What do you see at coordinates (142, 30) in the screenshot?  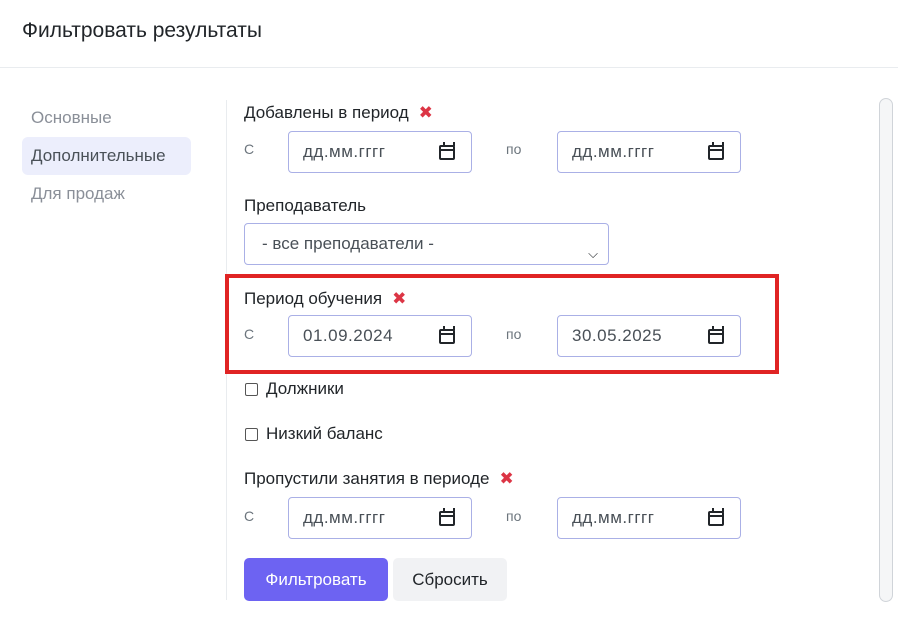 I see `modal-title: Фильтровать результаты` at bounding box center [142, 30].